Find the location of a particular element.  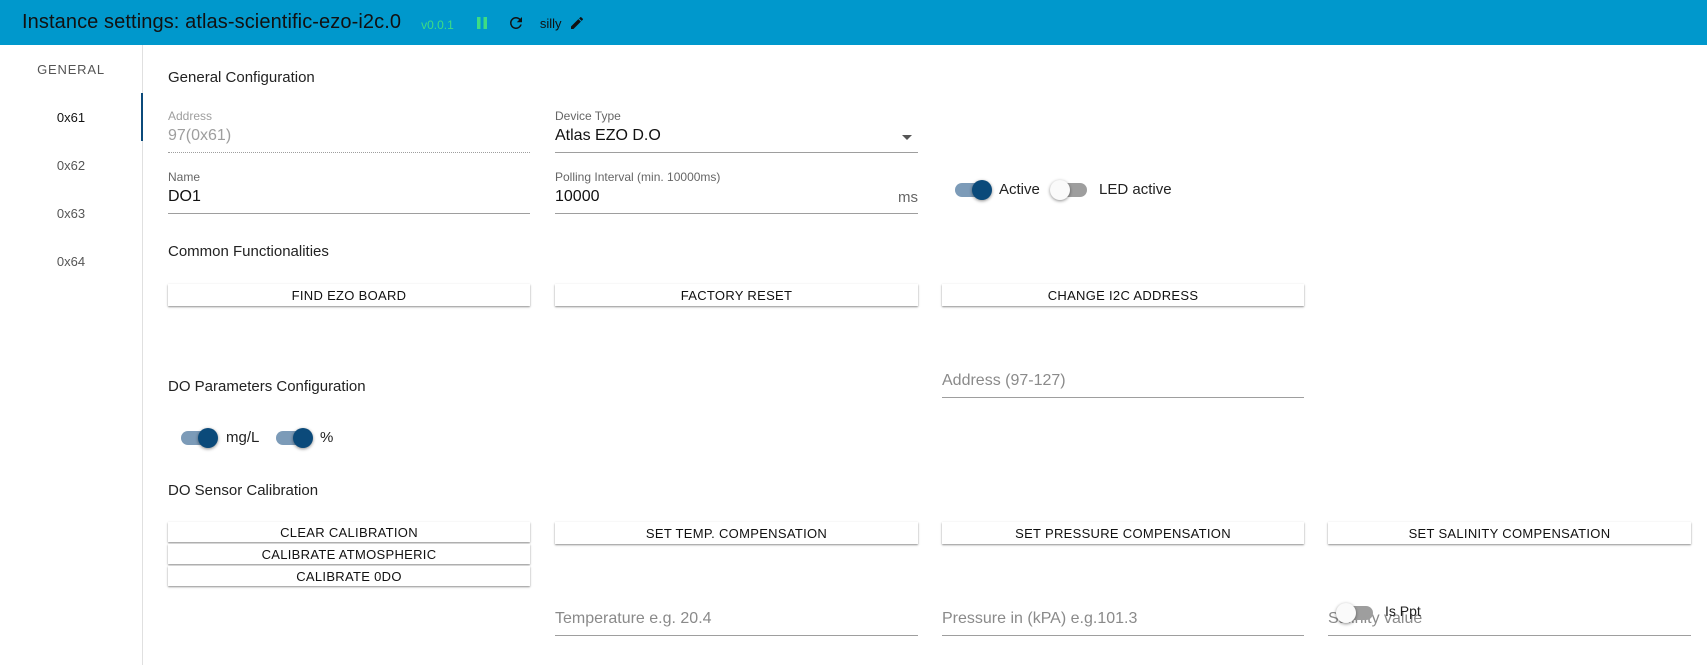

factory-reset-button: FACTORY RESET is located at coordinates (736, 295).